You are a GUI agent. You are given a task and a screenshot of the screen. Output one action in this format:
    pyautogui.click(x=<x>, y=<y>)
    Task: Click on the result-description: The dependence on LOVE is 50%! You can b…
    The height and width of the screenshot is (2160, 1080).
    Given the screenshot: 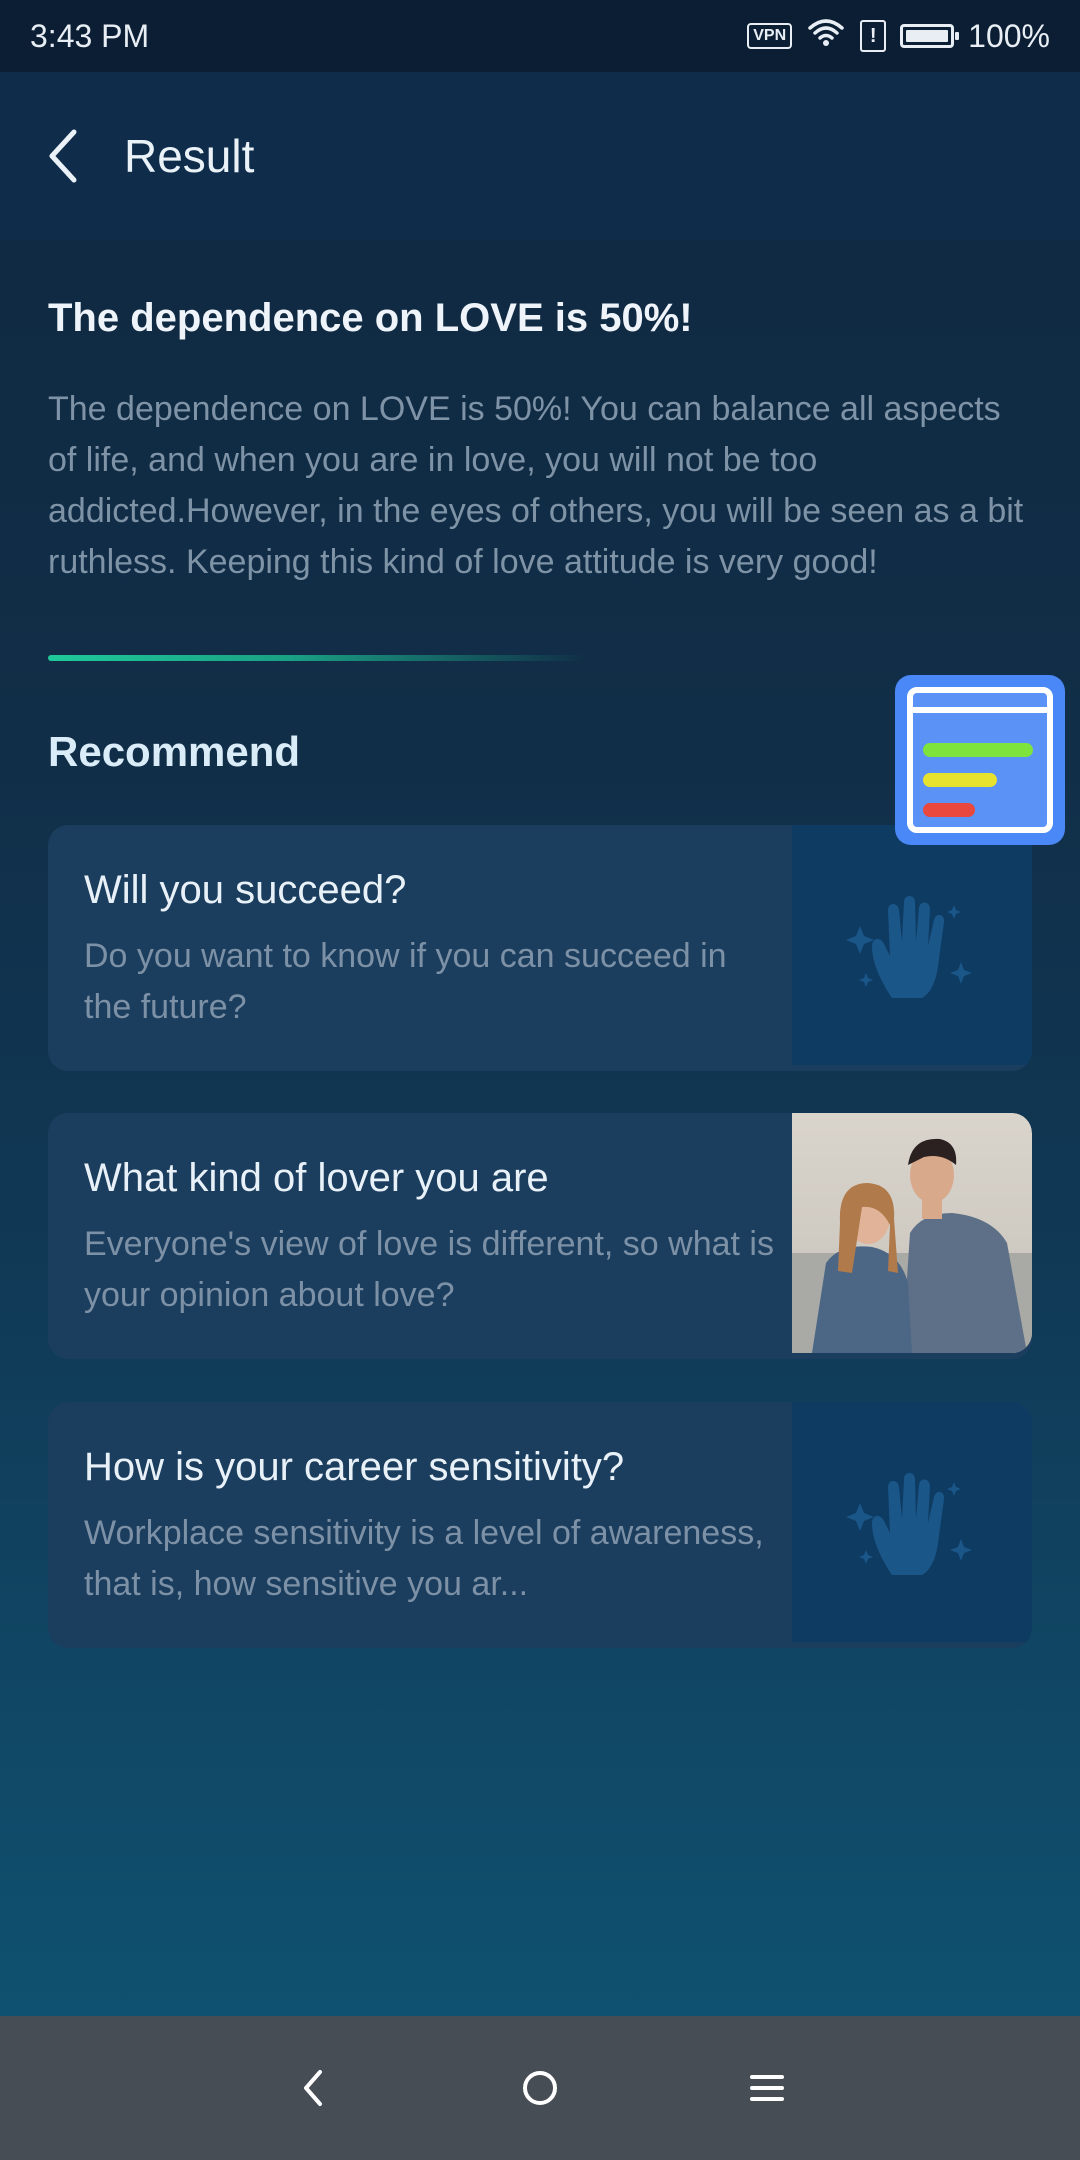 What is the action you would take?
    pyautogui.click(x=536, y=485)
    